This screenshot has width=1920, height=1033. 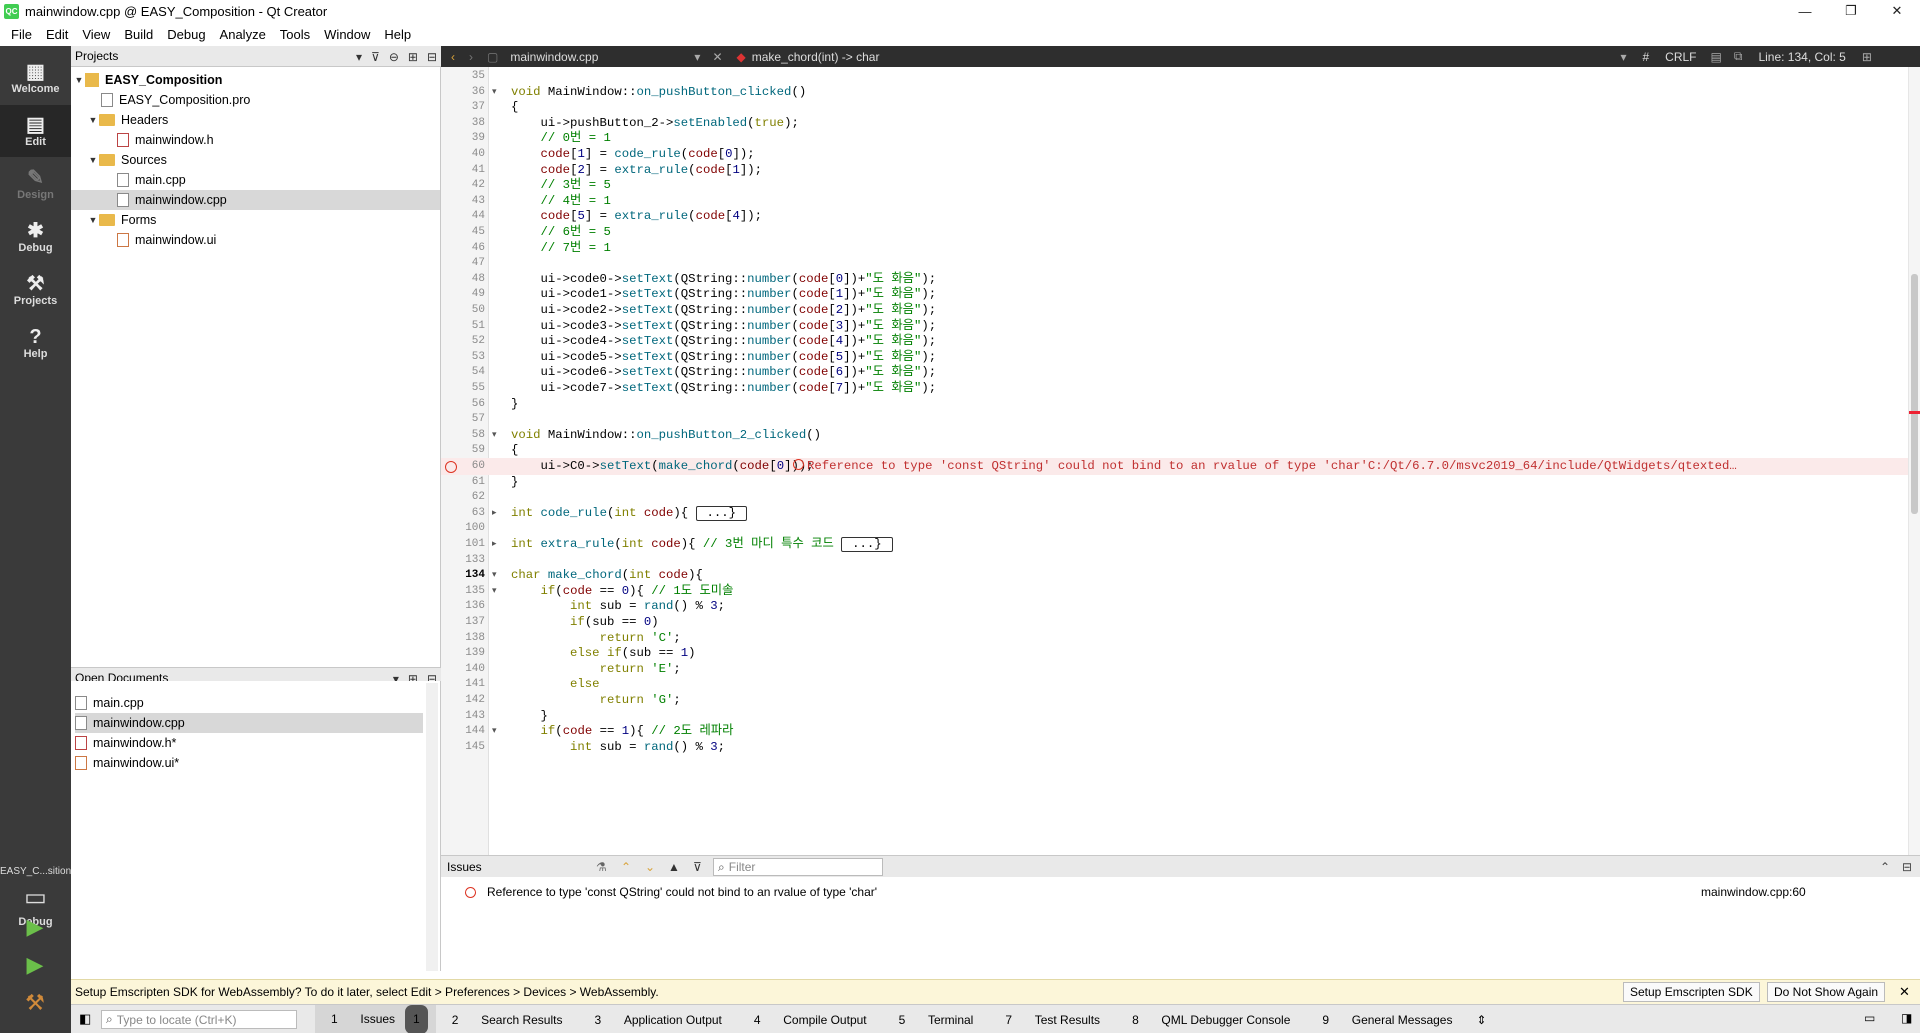 What do you see at coordinates (1180, 528) in the screenshot?
I see `code-line: 100` at bounding box center [1180, 528].